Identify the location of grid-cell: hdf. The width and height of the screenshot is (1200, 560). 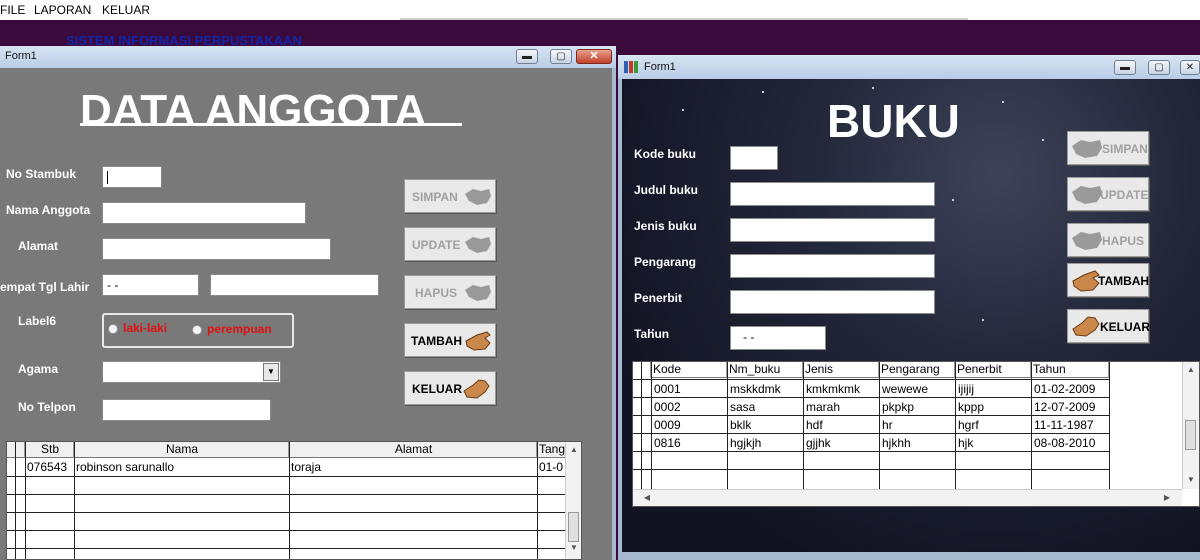
(814, 425).